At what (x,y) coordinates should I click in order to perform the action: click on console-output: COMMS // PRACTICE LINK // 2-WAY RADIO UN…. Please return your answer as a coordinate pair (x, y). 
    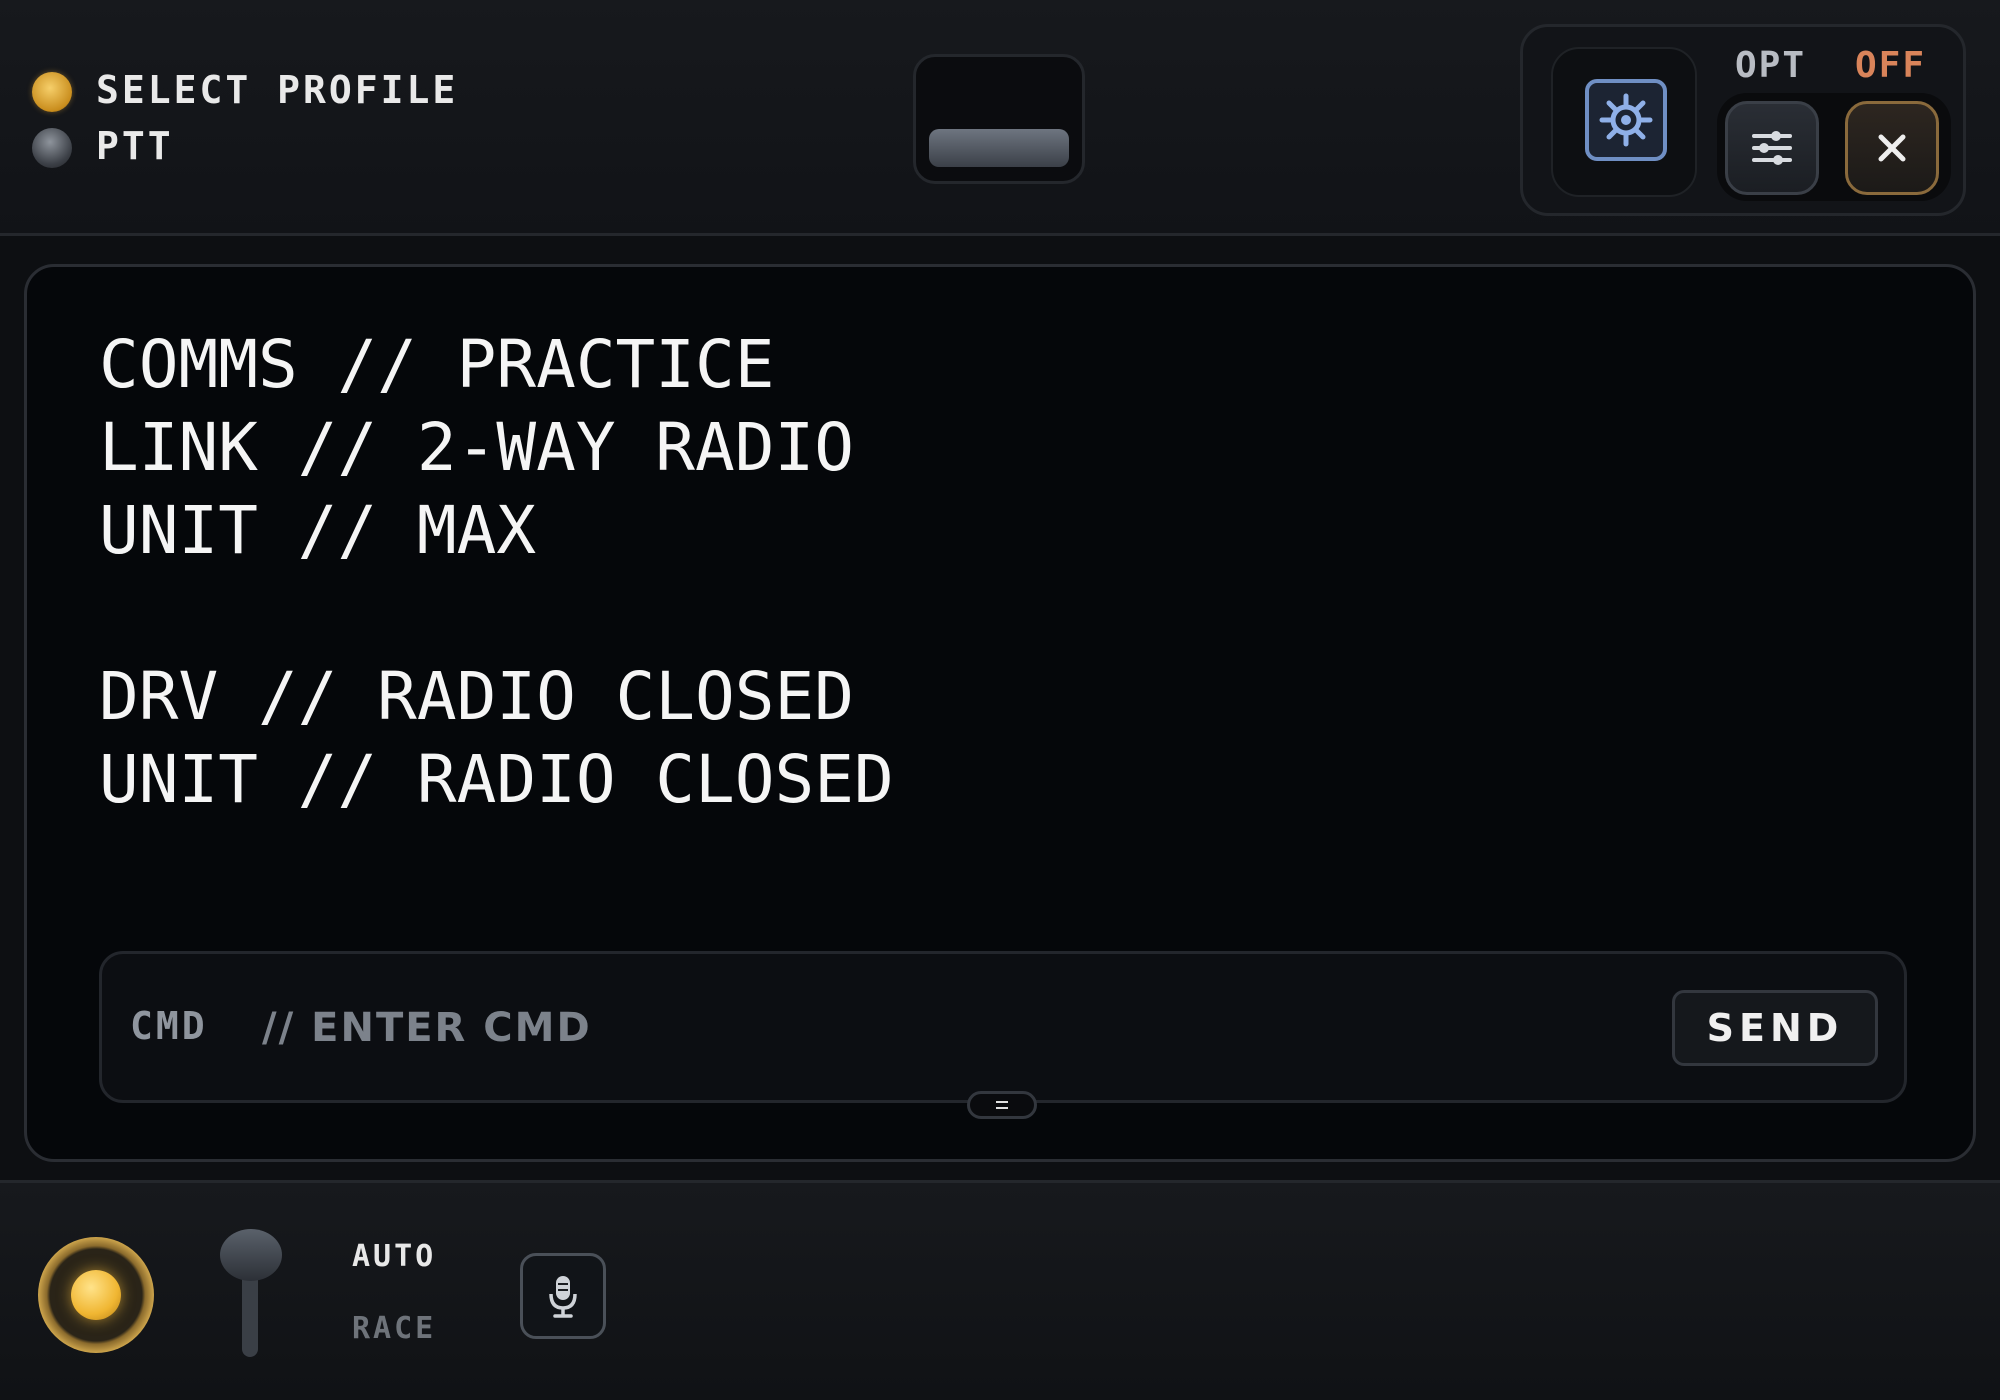
    Looking at the image, I should click on (496, 572).